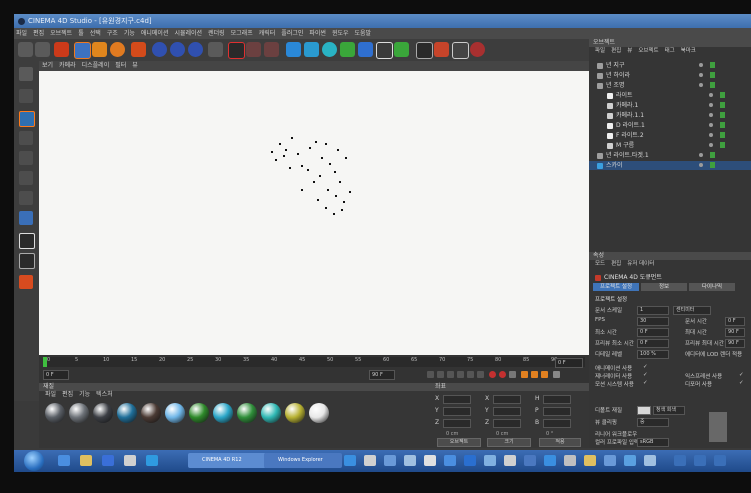  Describe the element at coordinates (670, 155) in the screenshot. I see `object-row: 년 라이트.타겟.1` at that location.